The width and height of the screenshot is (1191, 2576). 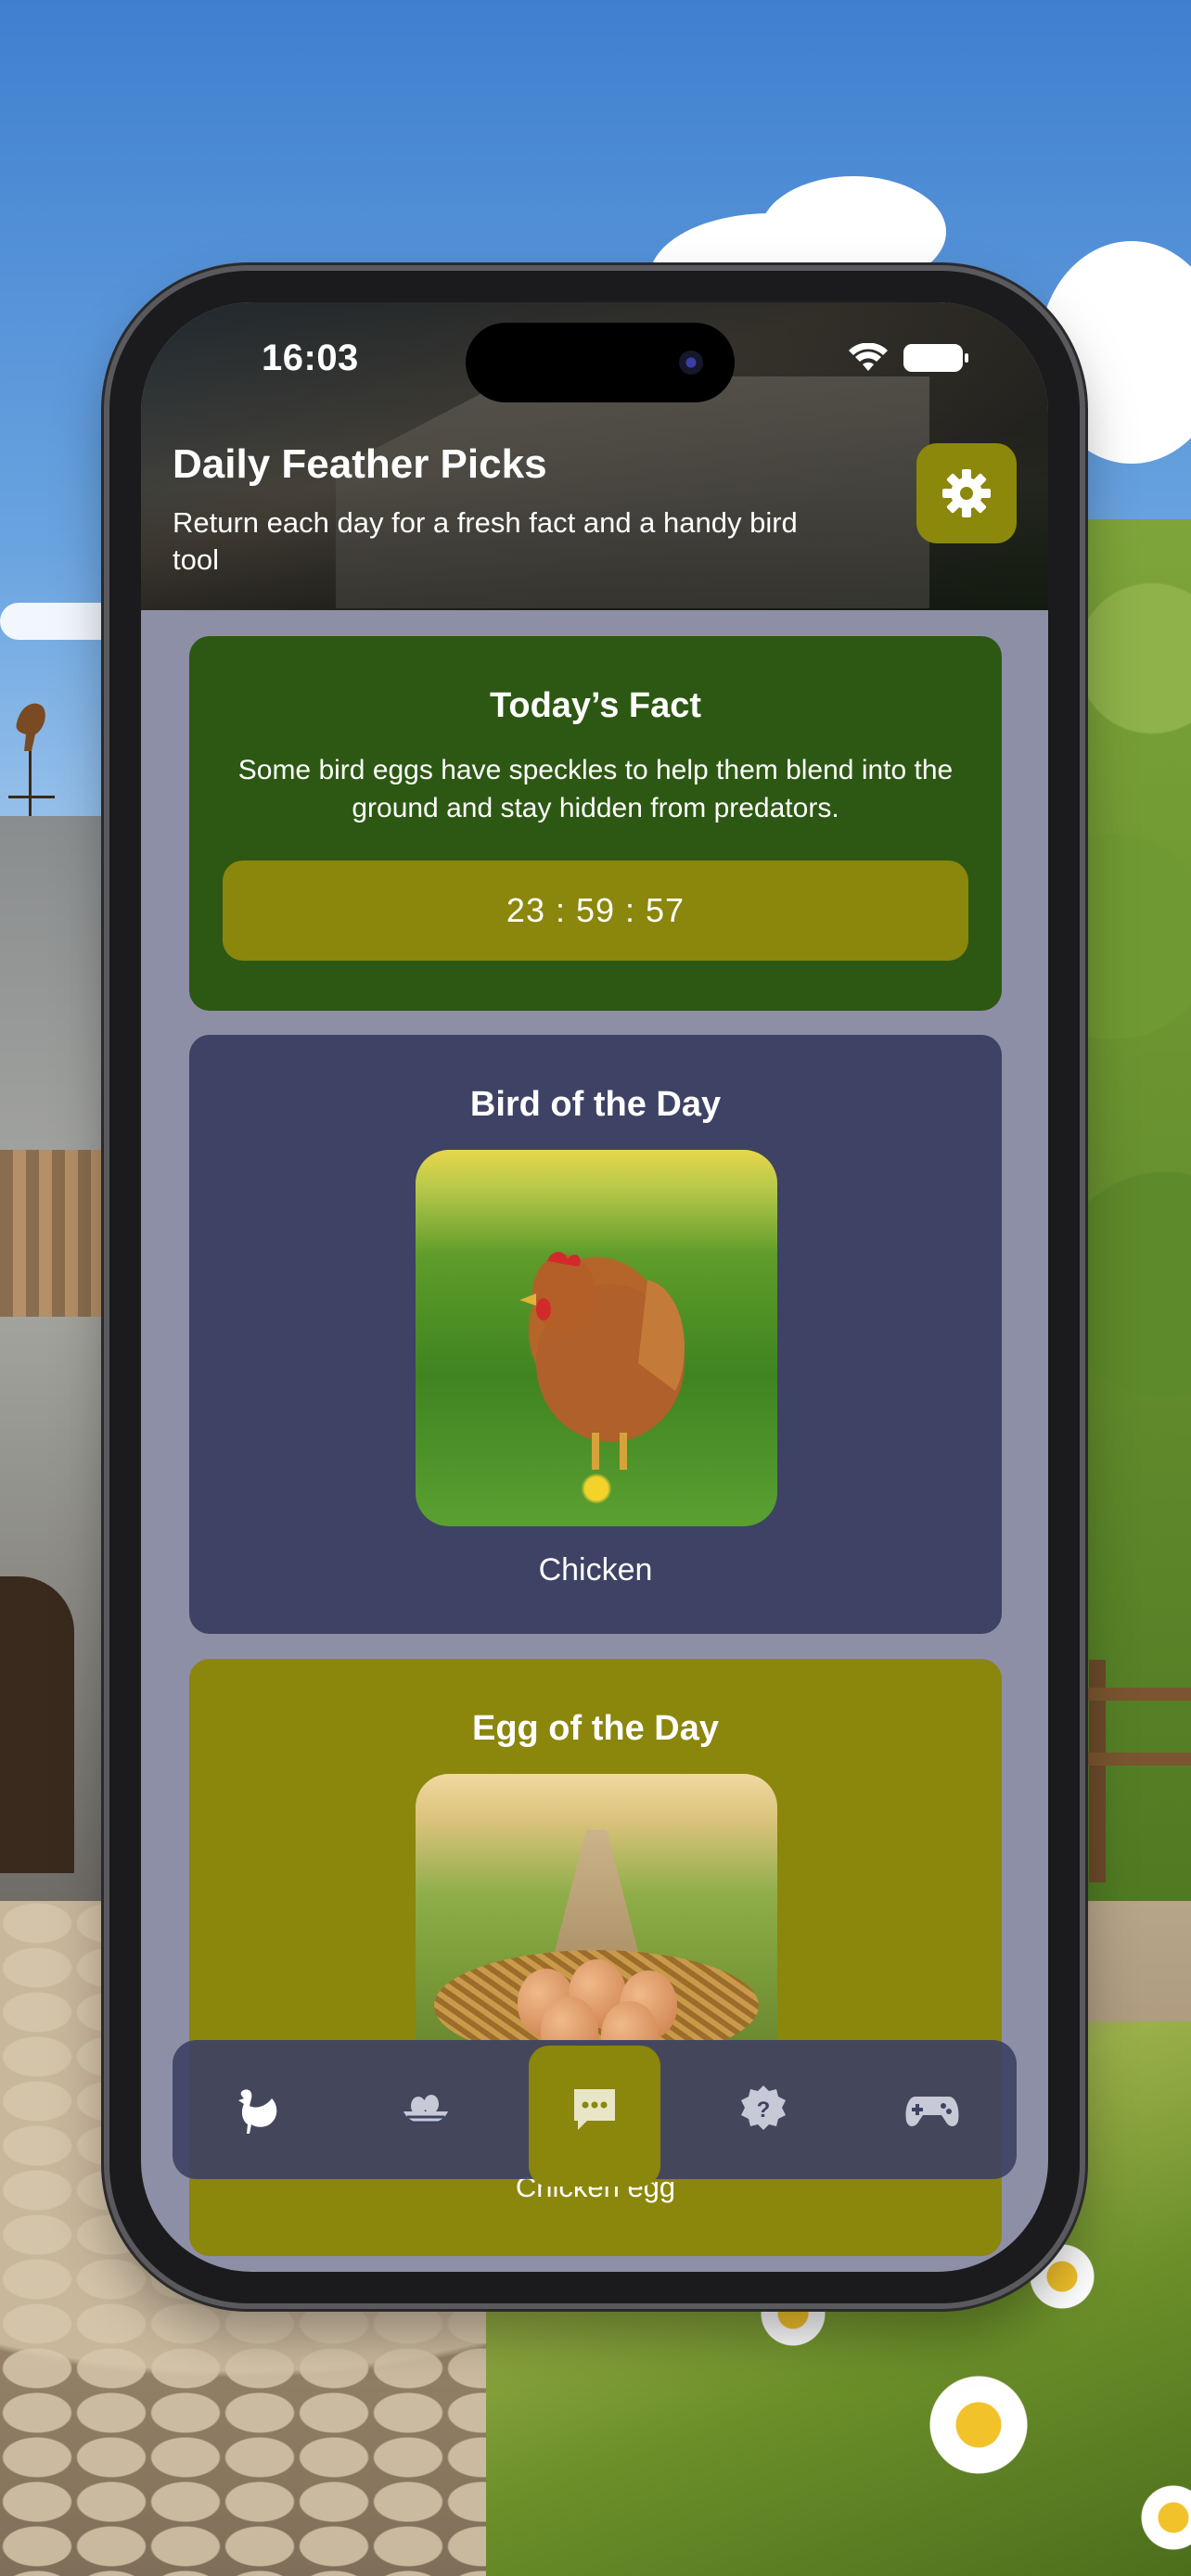 I want to click on gear-icon, so click(x=966, y=493).